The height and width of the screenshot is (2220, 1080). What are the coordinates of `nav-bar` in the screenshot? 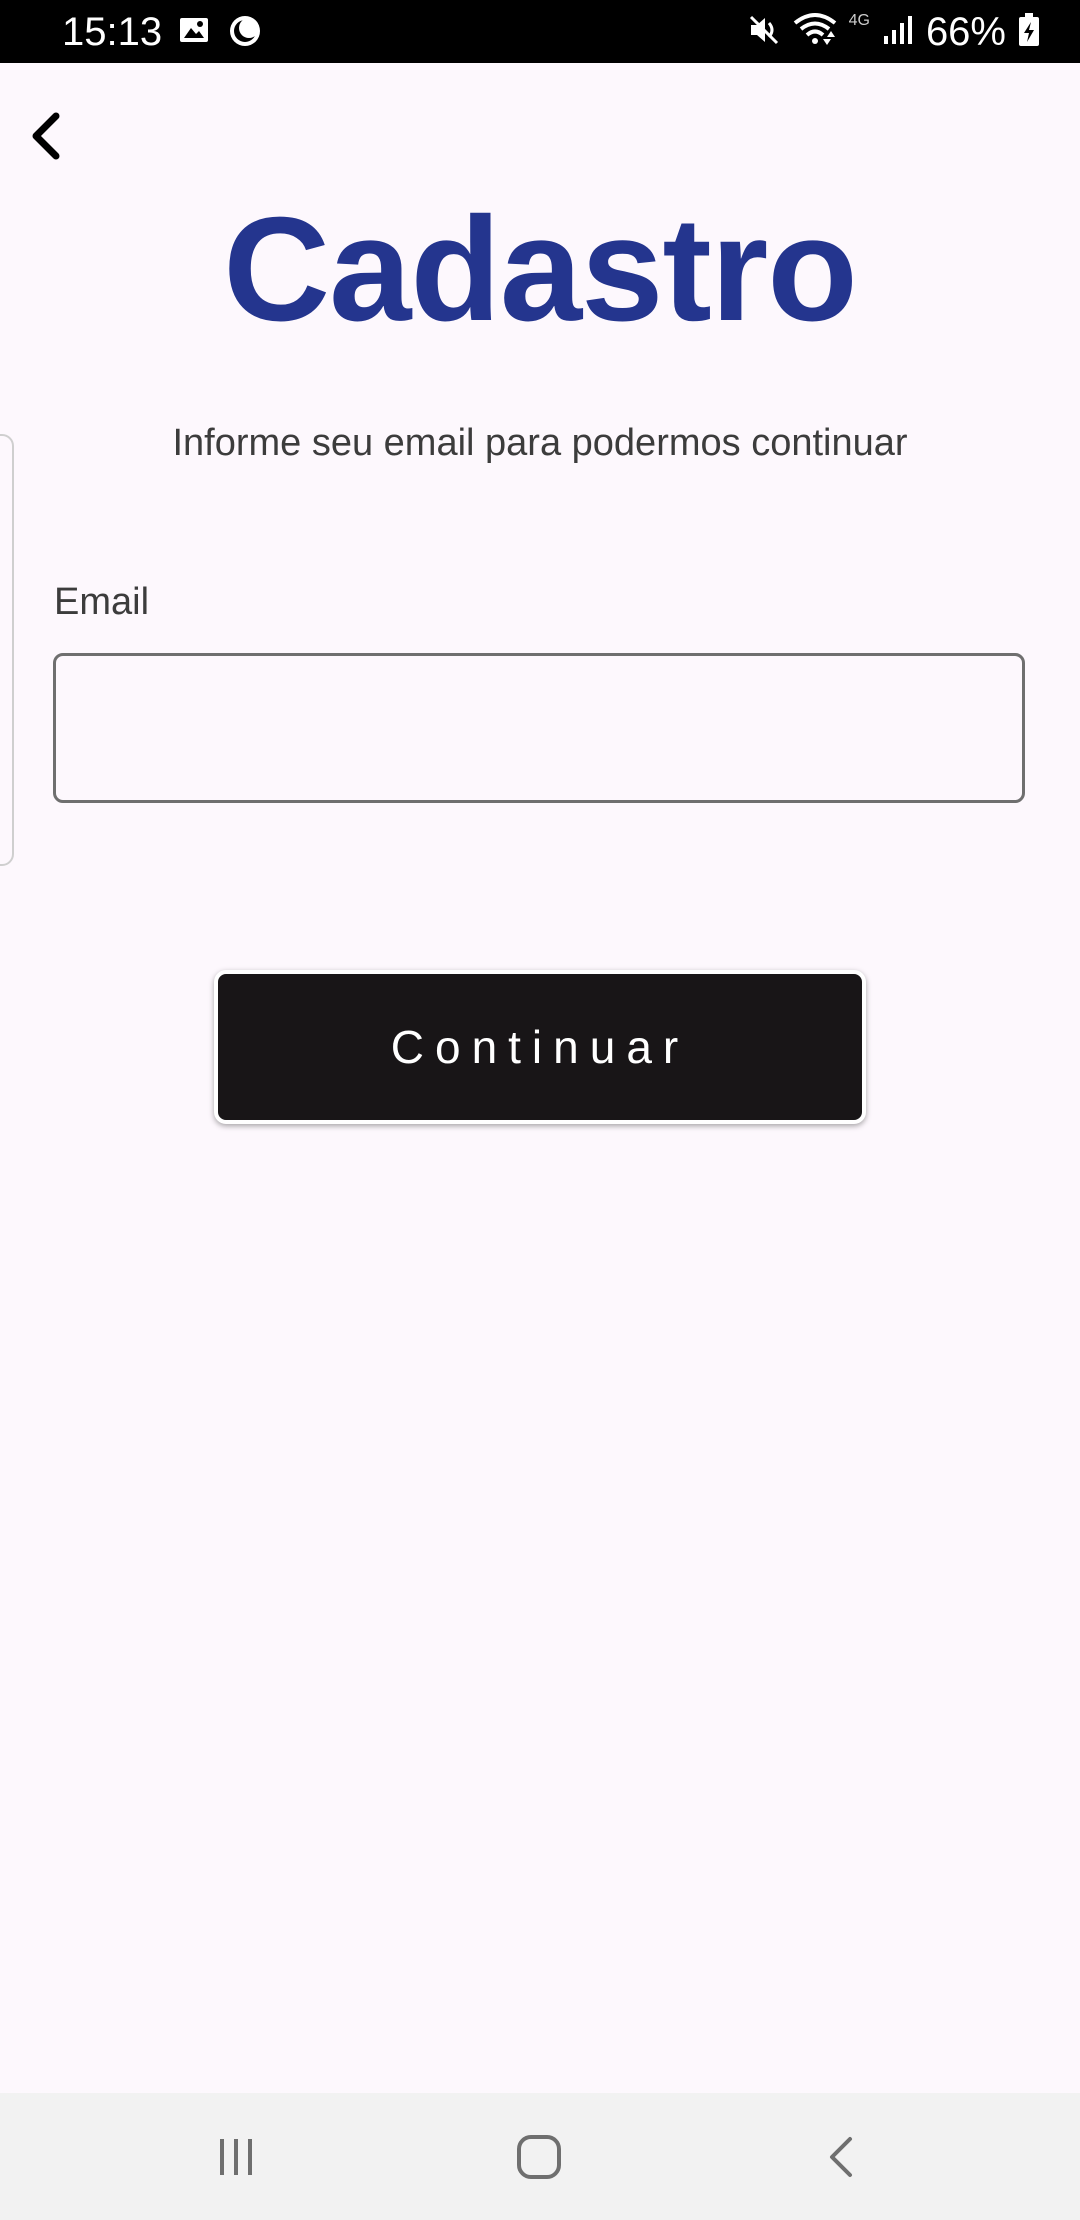 It's located at (540, 2156).